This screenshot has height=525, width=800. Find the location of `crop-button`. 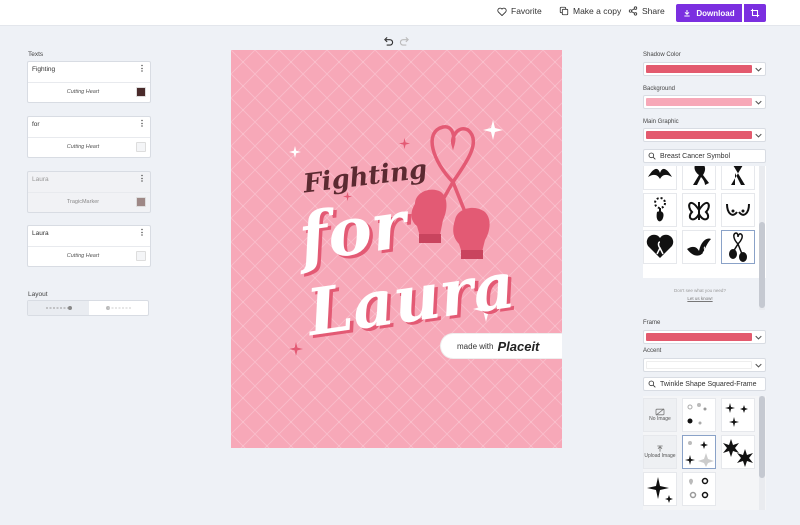

crop-button is located at coordinates (755, 13).